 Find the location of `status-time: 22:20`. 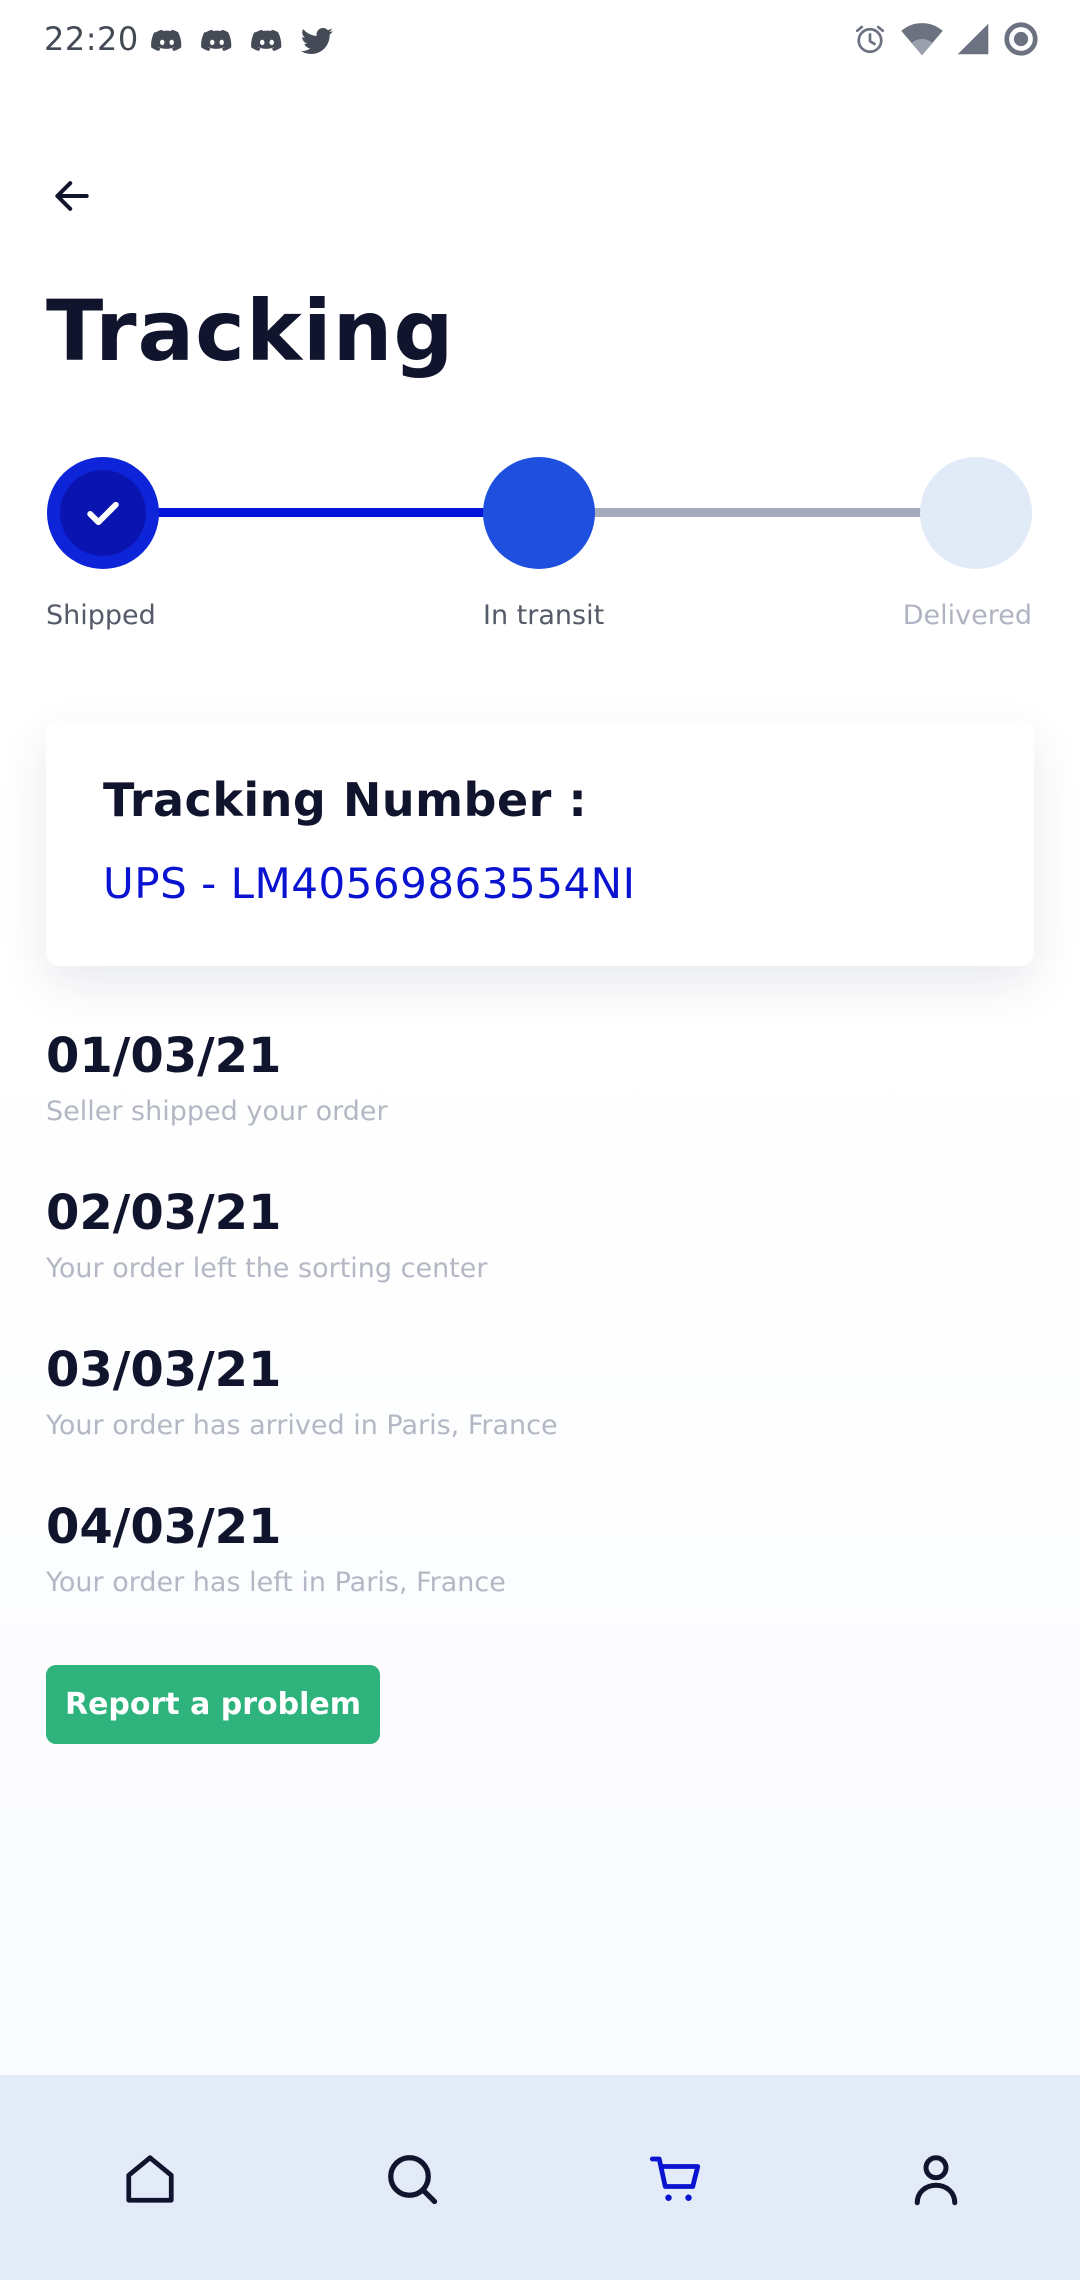

status-time: 22:20 is located at coordinates (91, 39).